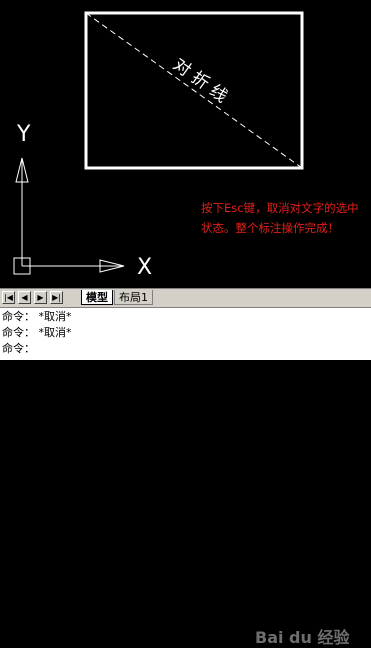  Describe the element at coordinates (97, 297) in the screenshot. I see `tab-model: 模型` at that location.